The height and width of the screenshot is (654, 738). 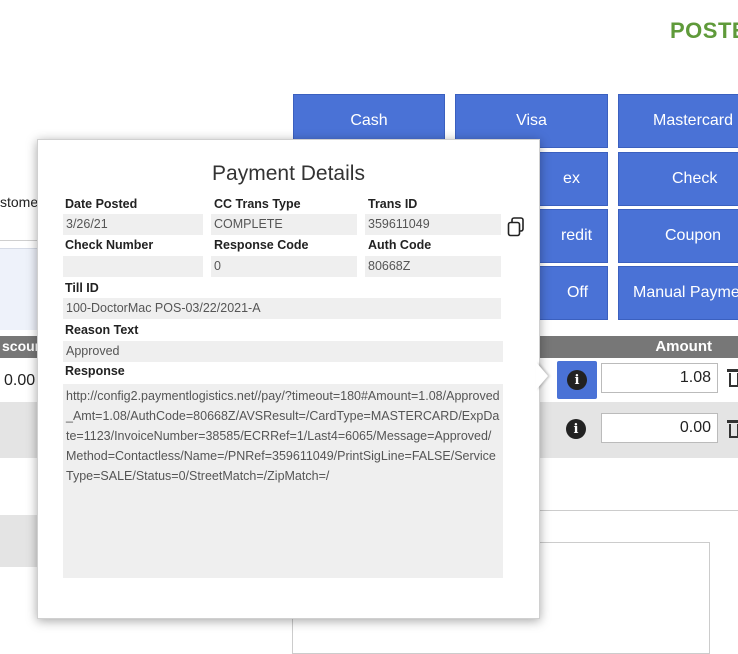 What do you see at coordinates (257, 204) in the screenshot?
I see `cc-trans-type-label: CC Trans Type` at bounding box center [257, 204].